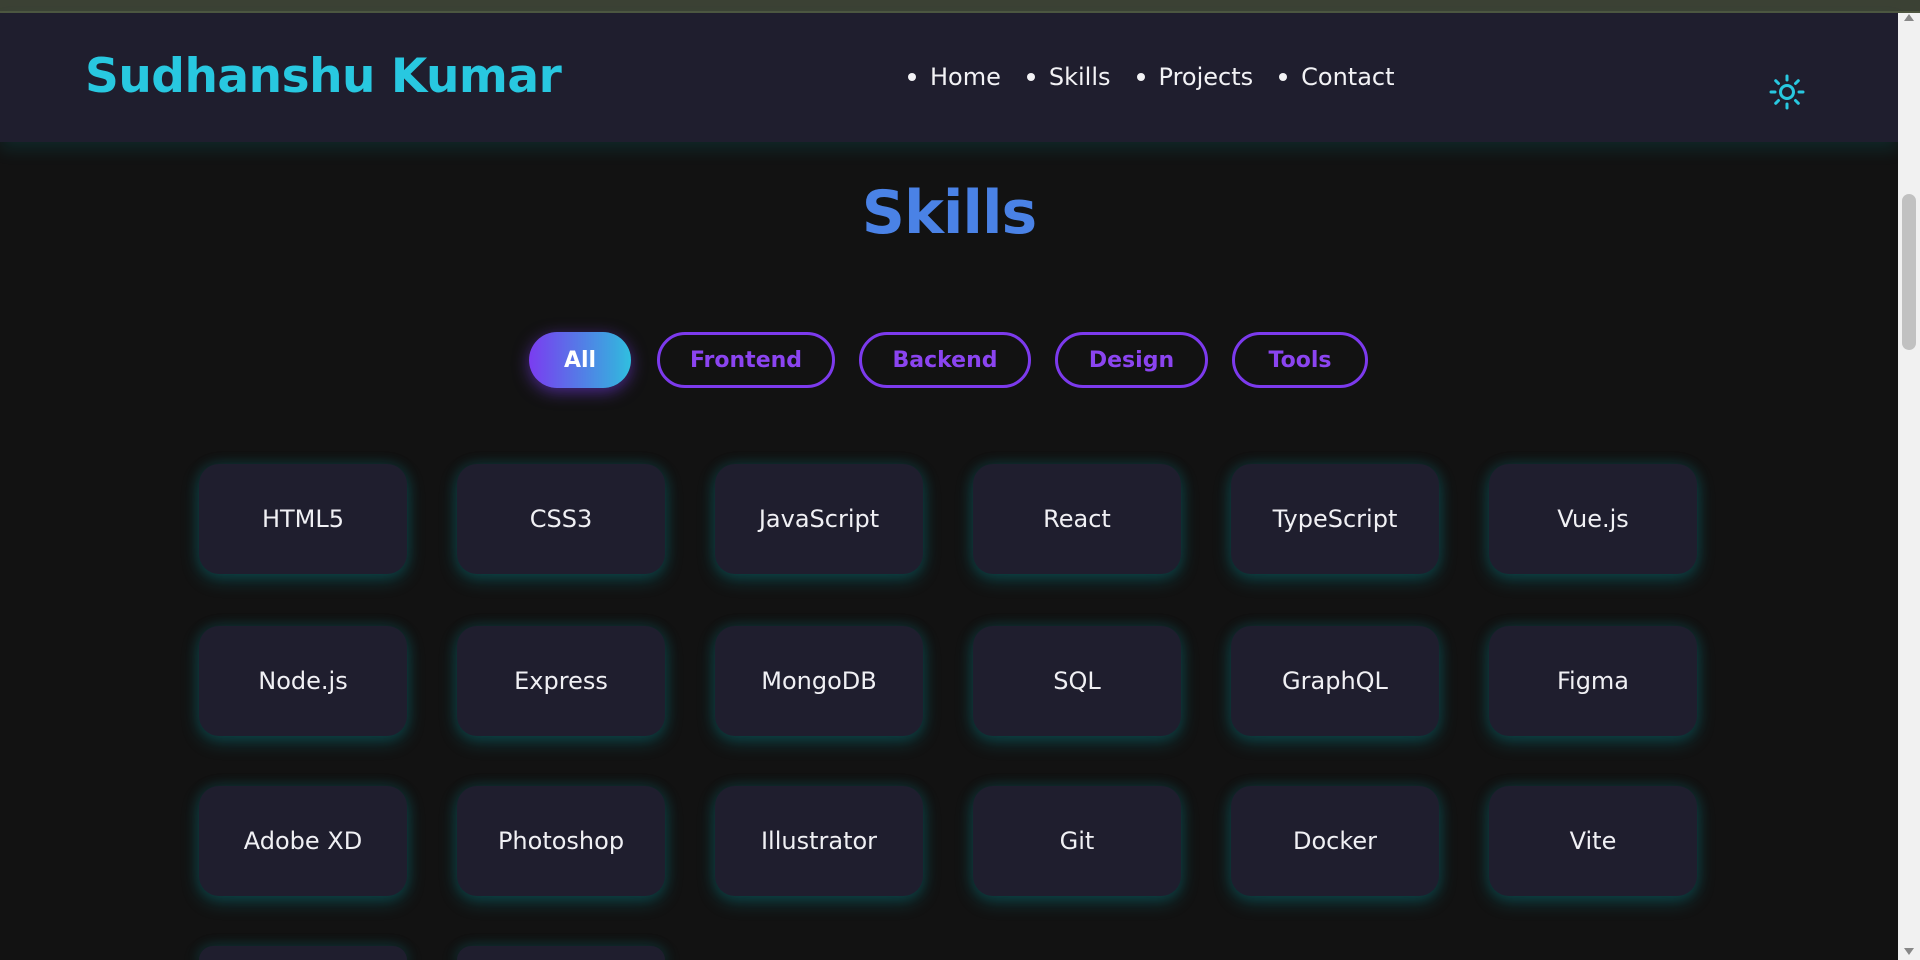 This screenshot has height=960, width=1920. I want to click on scrollbar, so click(1909, 486).